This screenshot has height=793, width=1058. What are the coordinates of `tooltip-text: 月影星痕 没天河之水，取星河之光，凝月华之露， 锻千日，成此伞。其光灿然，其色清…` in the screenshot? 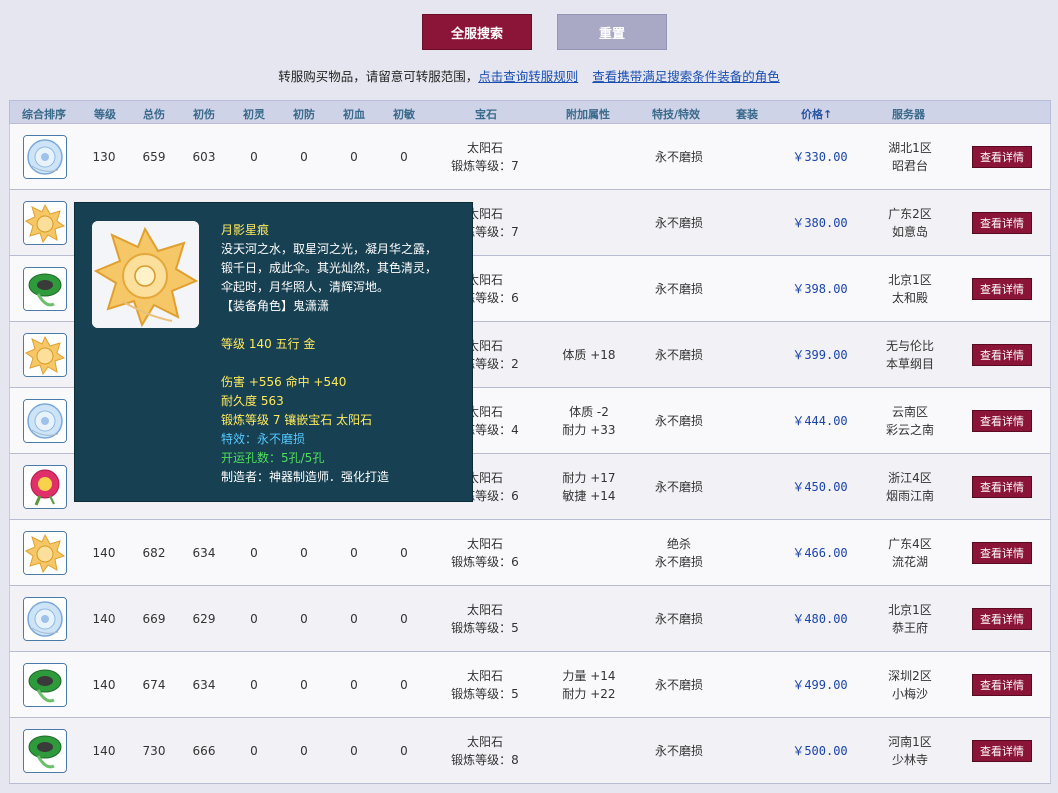 It's located at (341, 354).